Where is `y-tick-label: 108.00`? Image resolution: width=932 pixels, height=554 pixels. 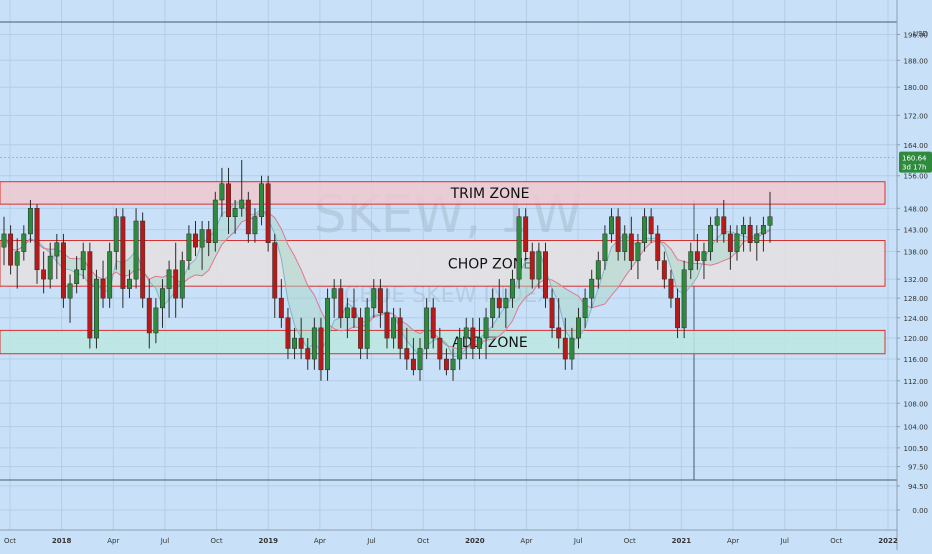 y-tick-label: 108.00 is located at coordinates (916, 404).